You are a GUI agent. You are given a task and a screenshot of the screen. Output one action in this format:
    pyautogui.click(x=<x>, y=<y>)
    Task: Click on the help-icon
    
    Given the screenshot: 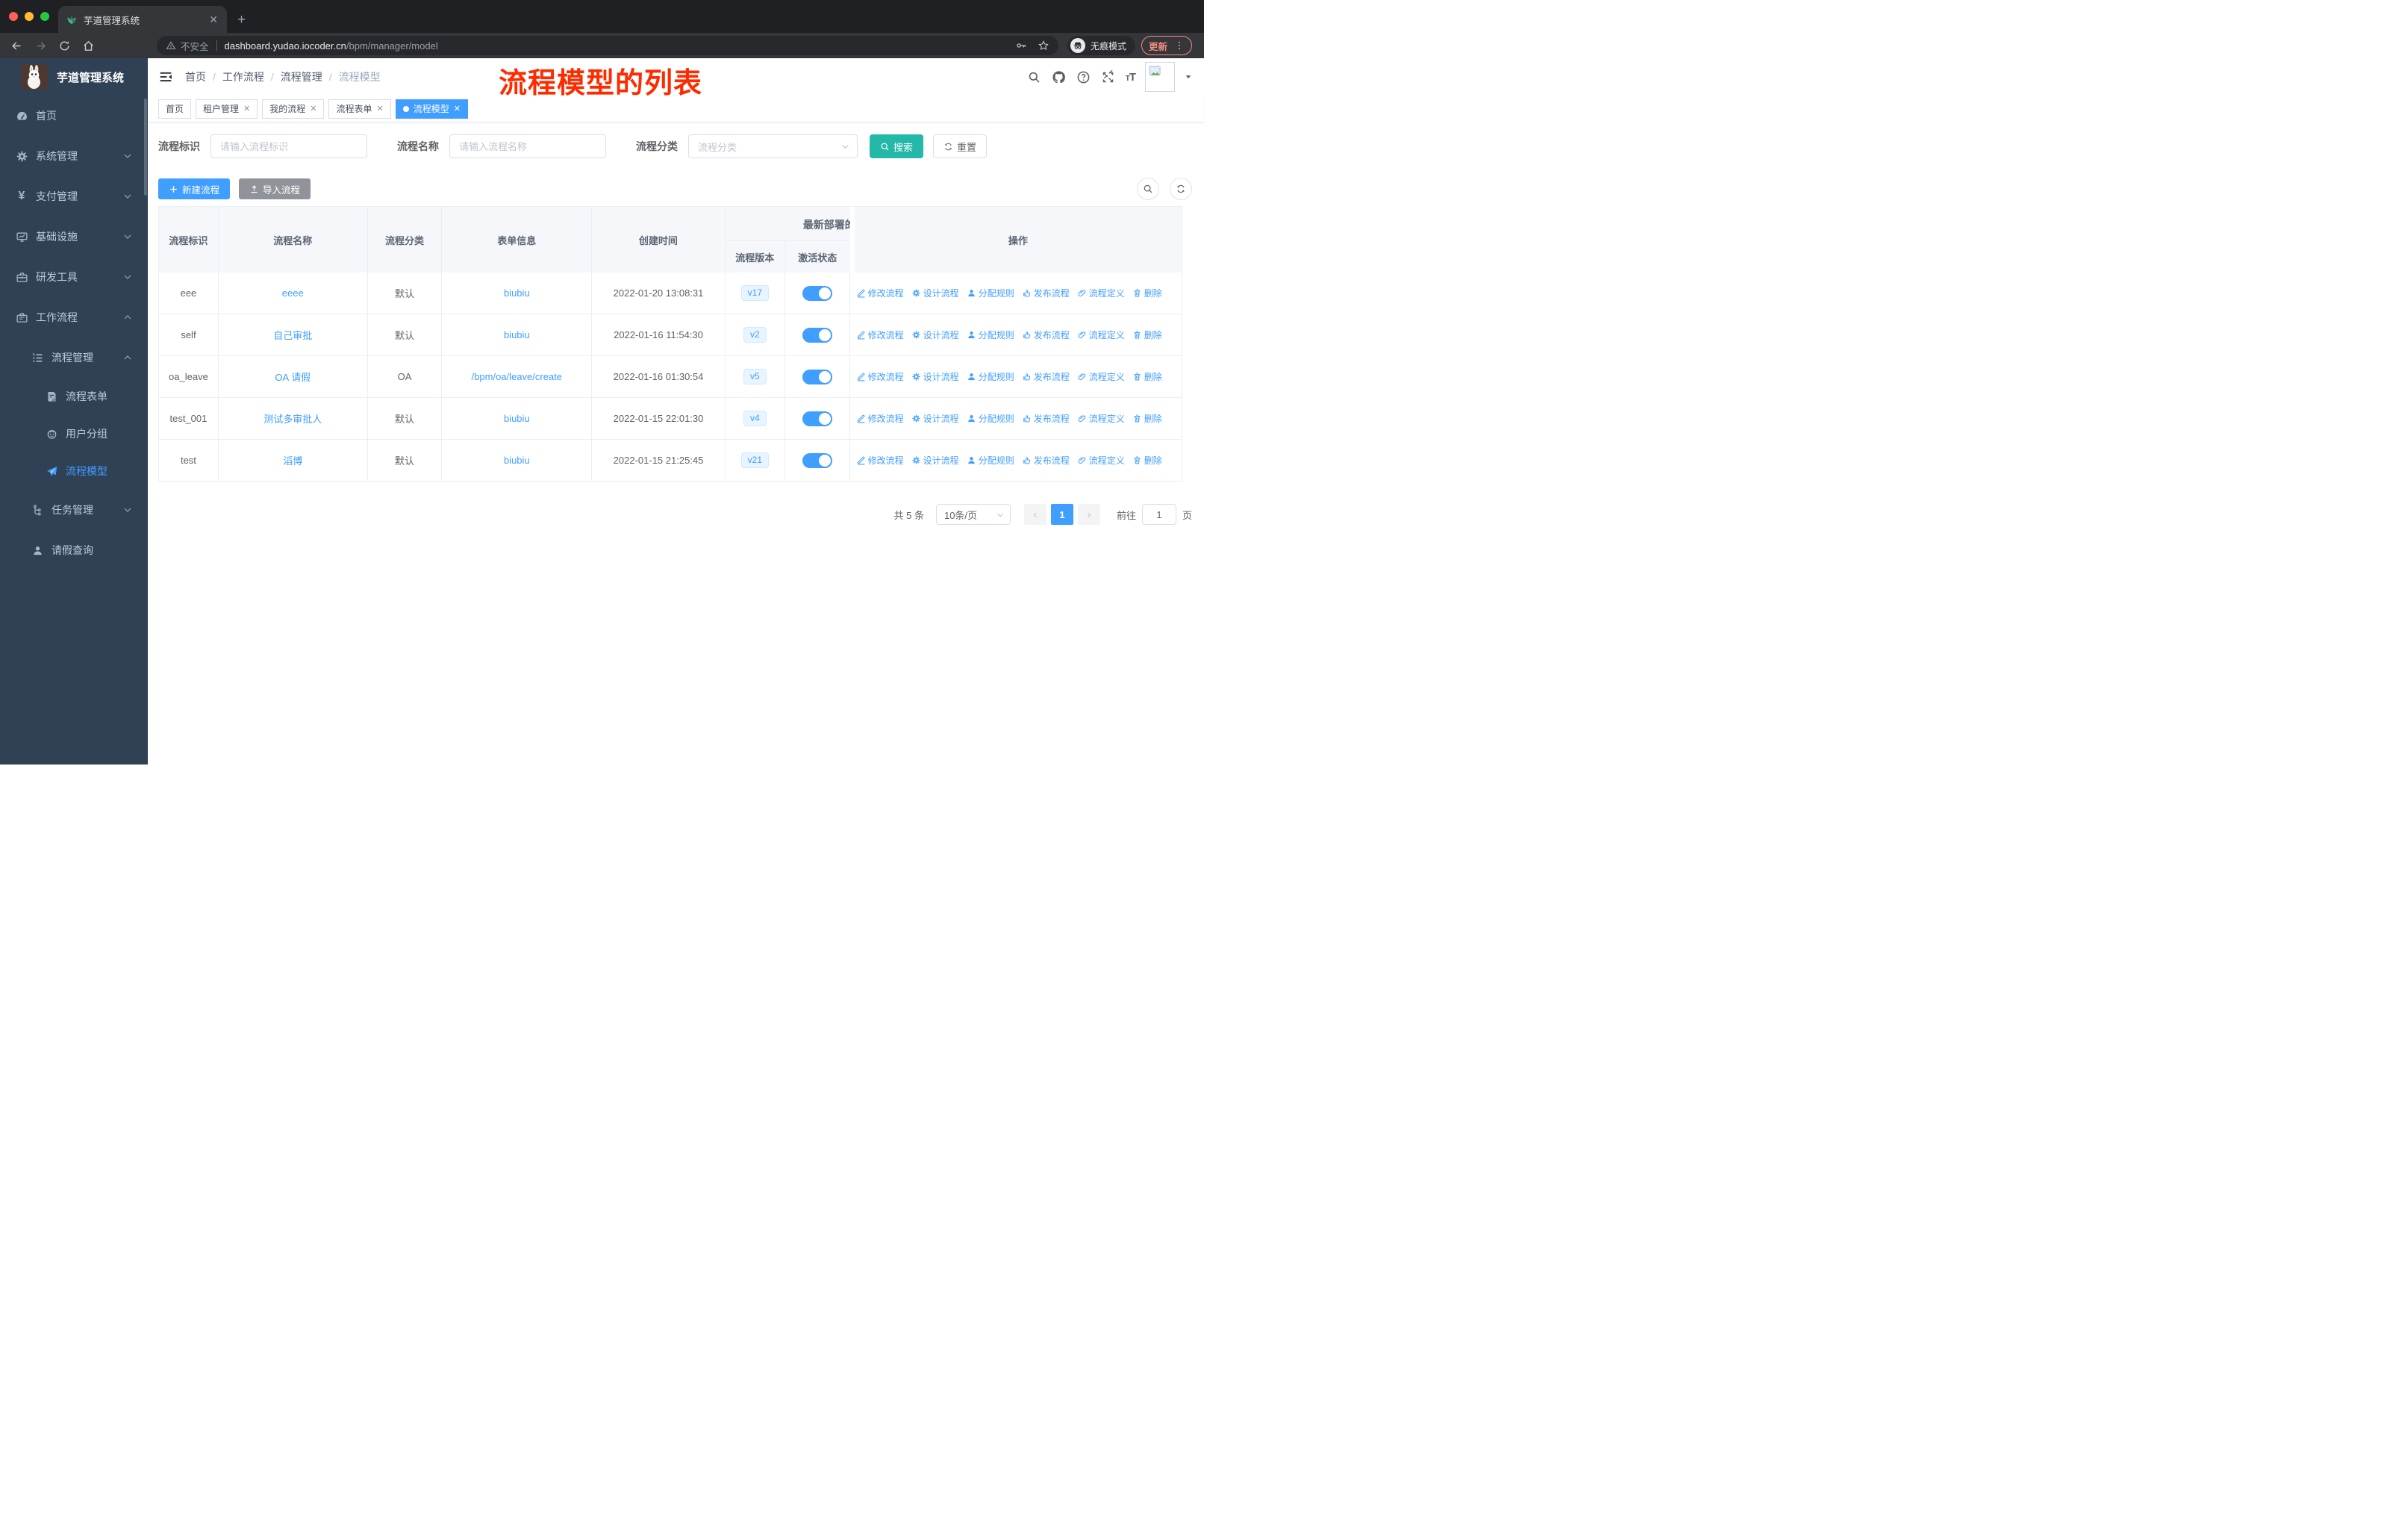 What is the action you would take?
    pyautogui.click(x=1083, y=77)
    